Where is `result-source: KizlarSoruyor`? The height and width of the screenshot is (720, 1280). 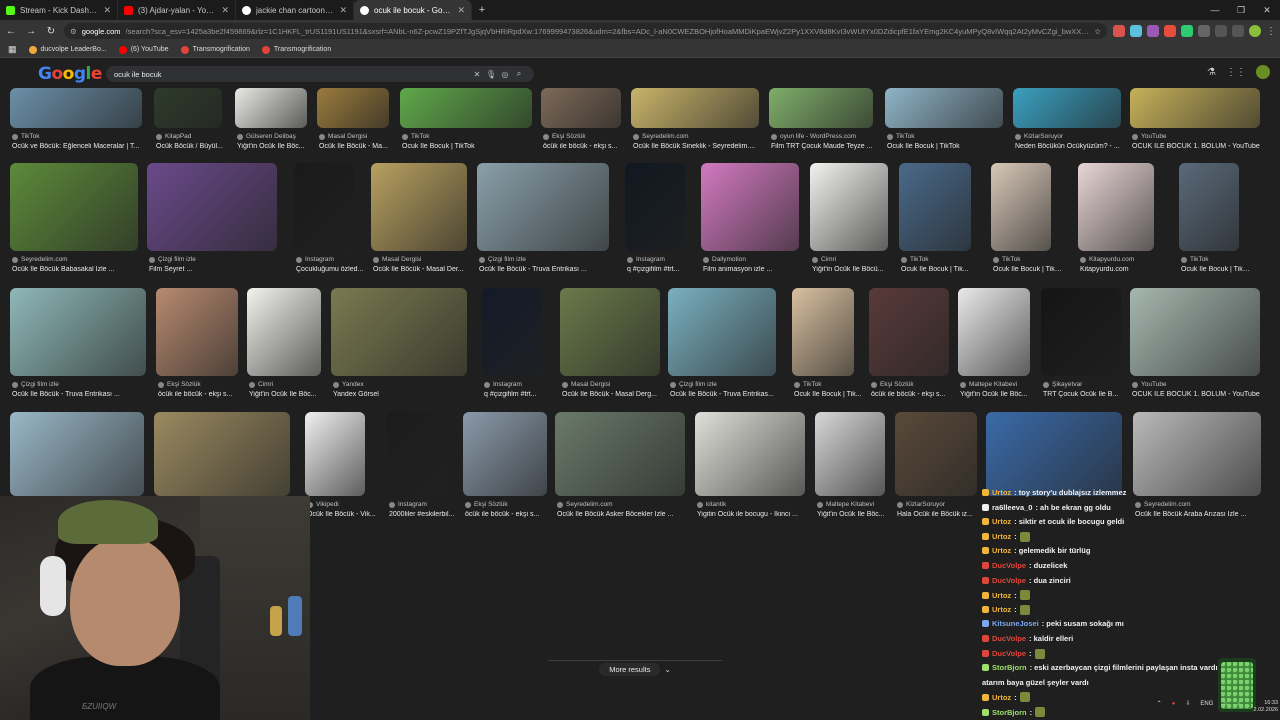
result-source: KizlarSoruyor is located at coordinates (921, 504).